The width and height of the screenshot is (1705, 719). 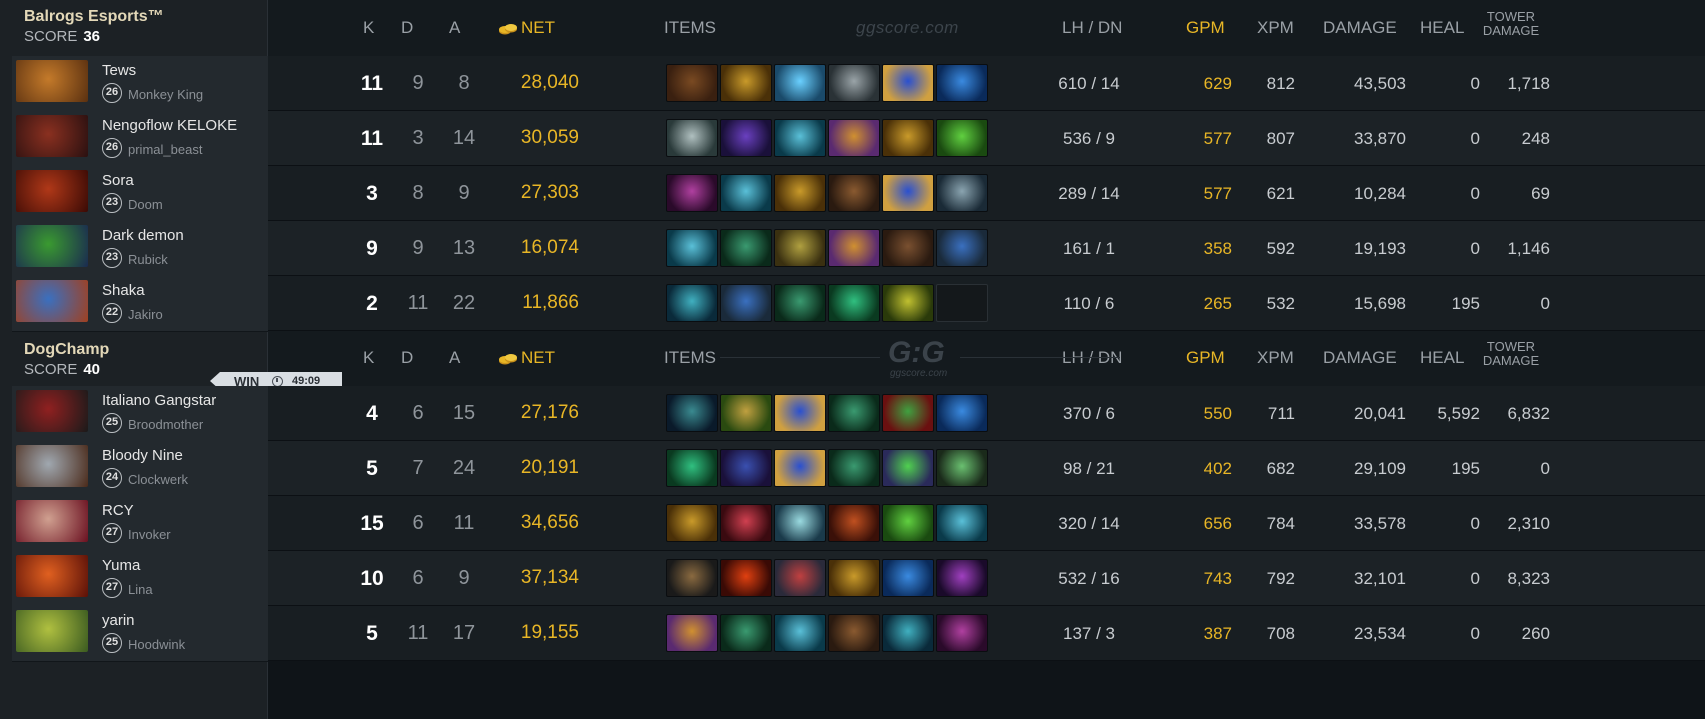 What do you see at coordinates (140, 304) in the screenshot?
I see `player-card: Shaka 22 Jakiro` at bounding box center [140, 304].